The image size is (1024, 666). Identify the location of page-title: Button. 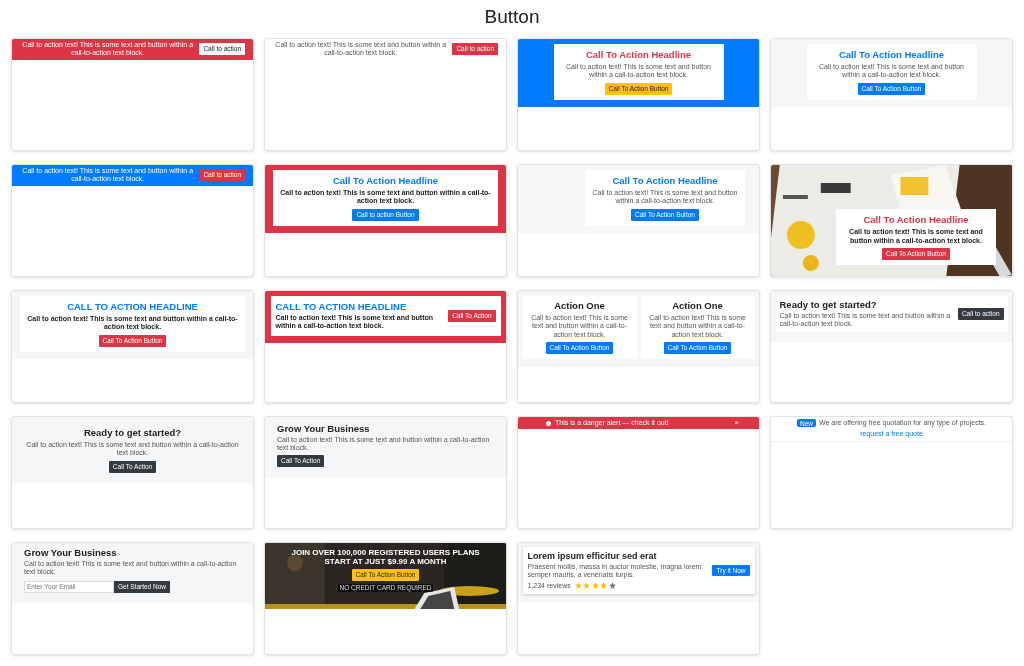
(512, 17).